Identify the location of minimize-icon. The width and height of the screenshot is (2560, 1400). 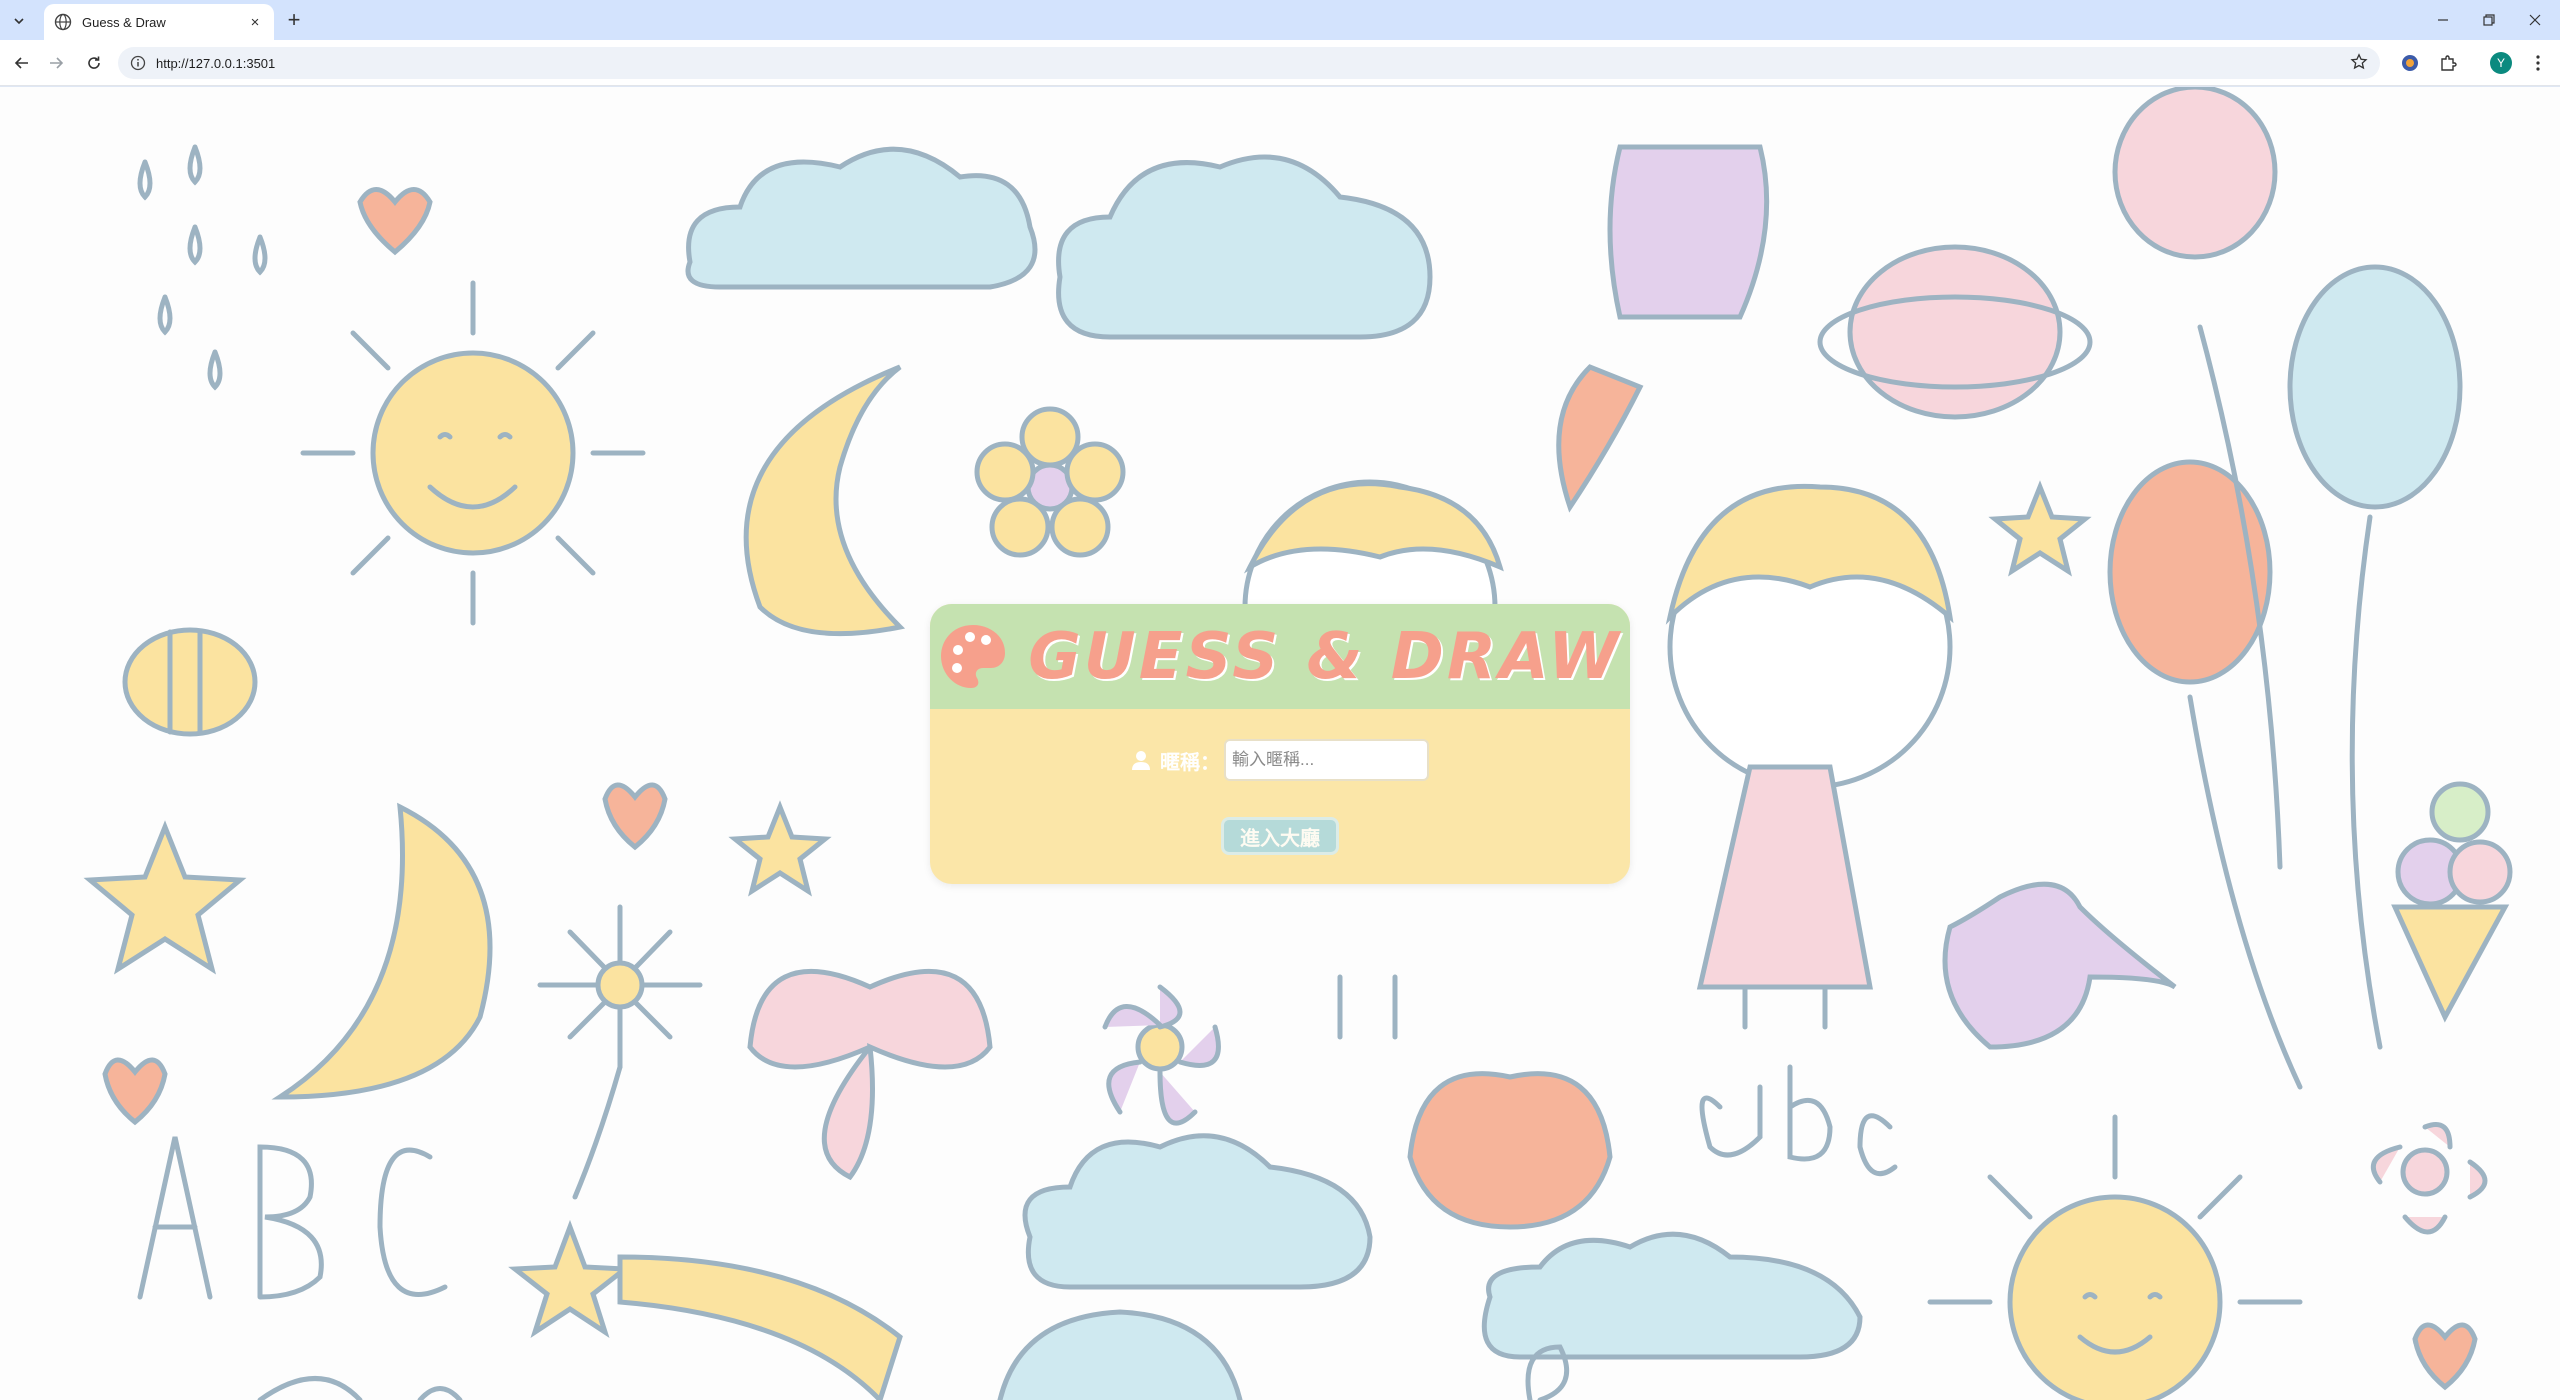
(2443, 20).